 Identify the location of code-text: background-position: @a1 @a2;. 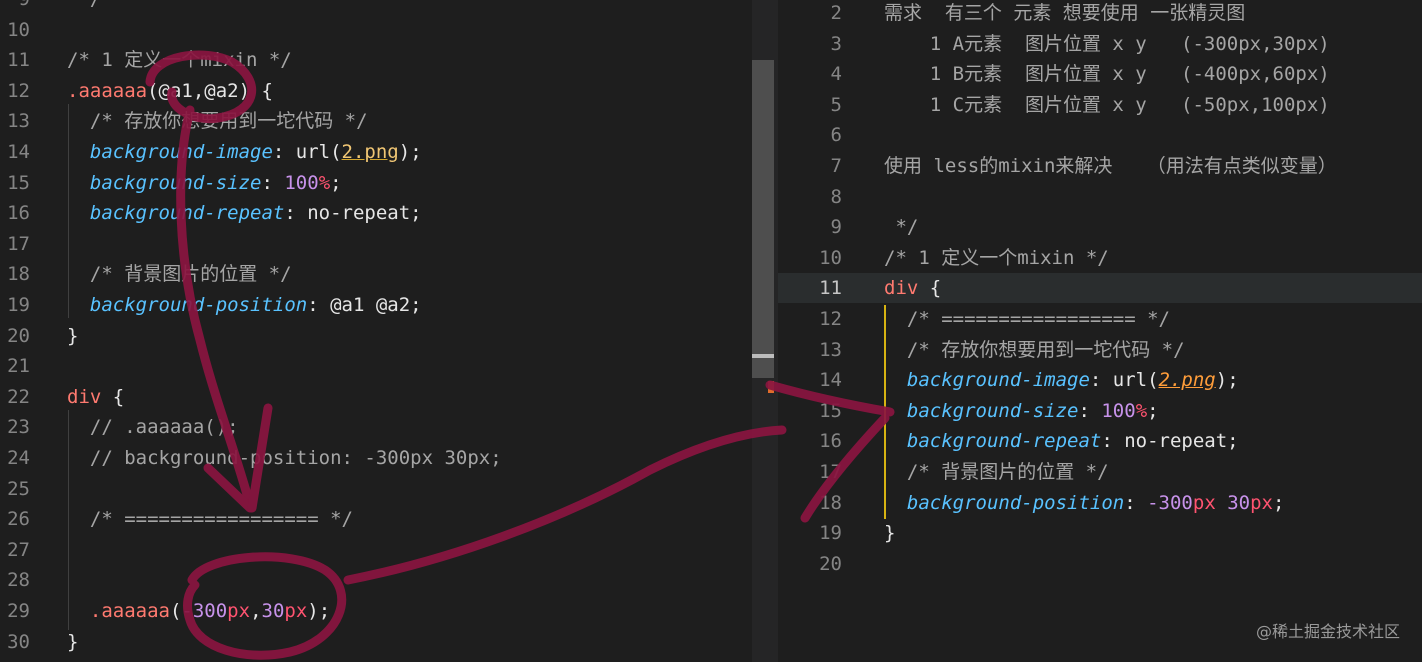
(244, 305).